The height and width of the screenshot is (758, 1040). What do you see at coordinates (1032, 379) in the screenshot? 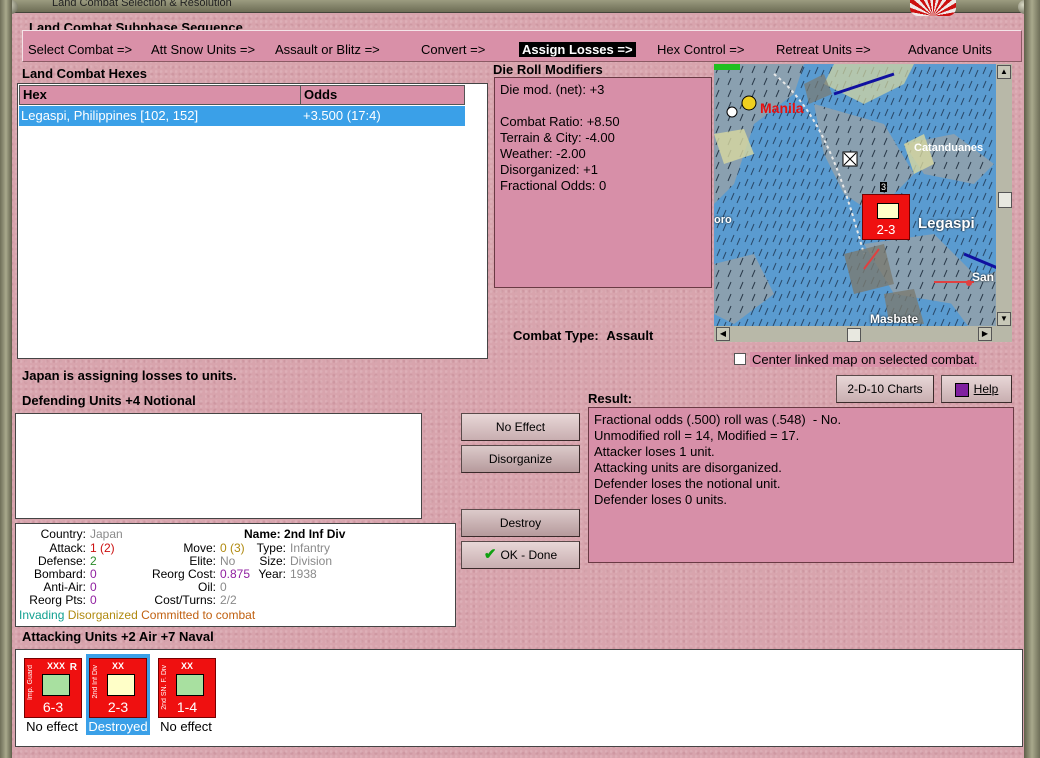
I see `frame-right` at bounding box center [1032, 379].